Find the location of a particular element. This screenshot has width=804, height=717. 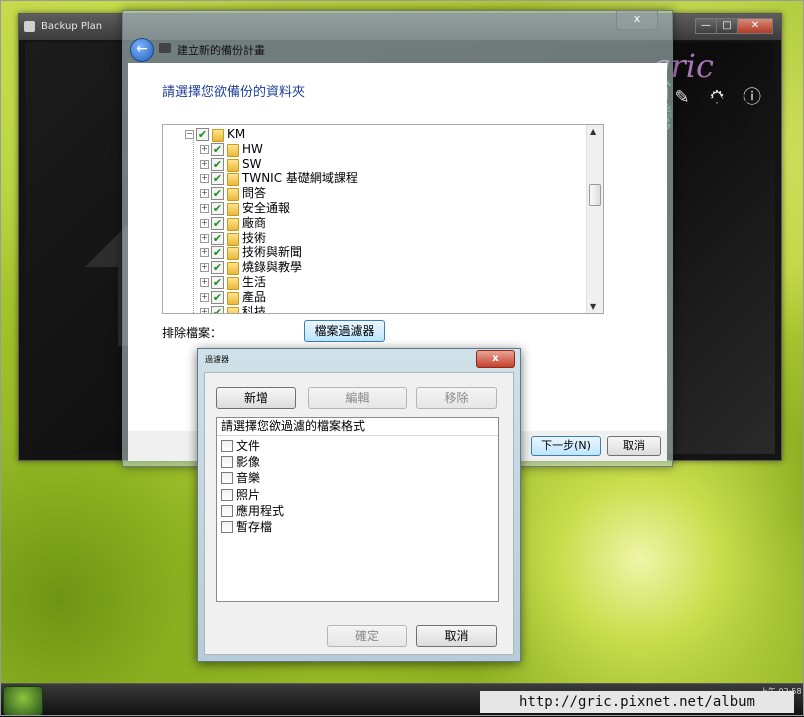

tree-folder-item: + ✔ 生活 is located at coordinates (375, 282).